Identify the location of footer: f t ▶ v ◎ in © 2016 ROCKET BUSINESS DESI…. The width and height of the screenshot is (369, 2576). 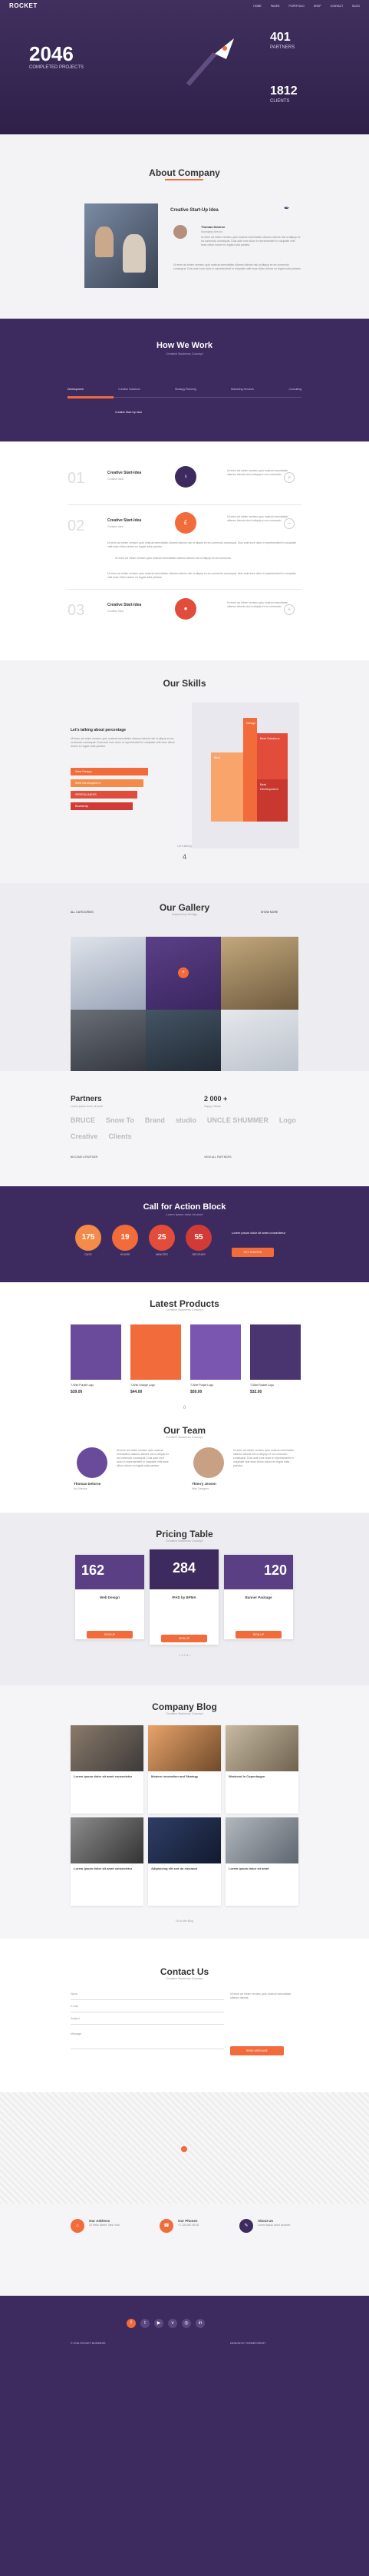
(185, 2436).